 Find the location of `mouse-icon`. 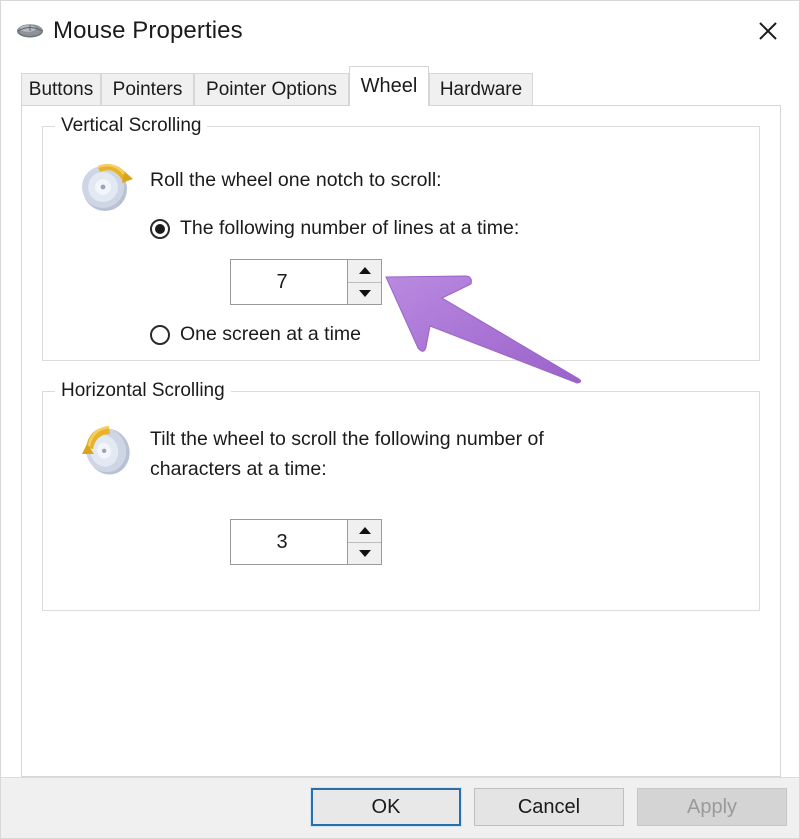

mouse-icon is located at coordinates (30, 30).